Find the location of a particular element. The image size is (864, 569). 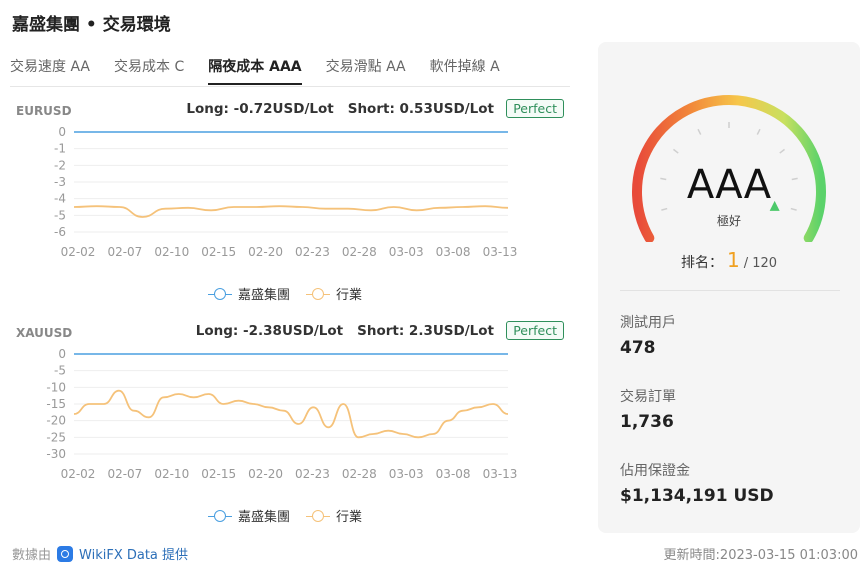

chart-symbol: XAUUSD is located at coordinates (44, 333).